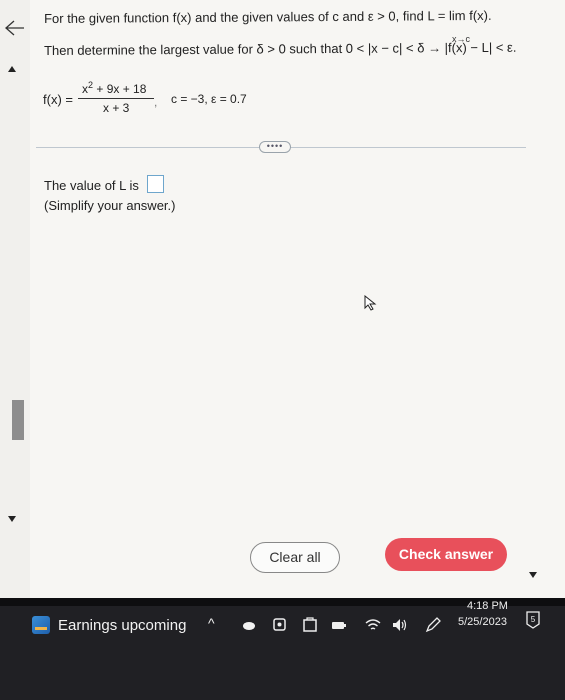 This screenshot has width=565, height=700. I want to click on expand-more-button: ••••, so click(275, 147).